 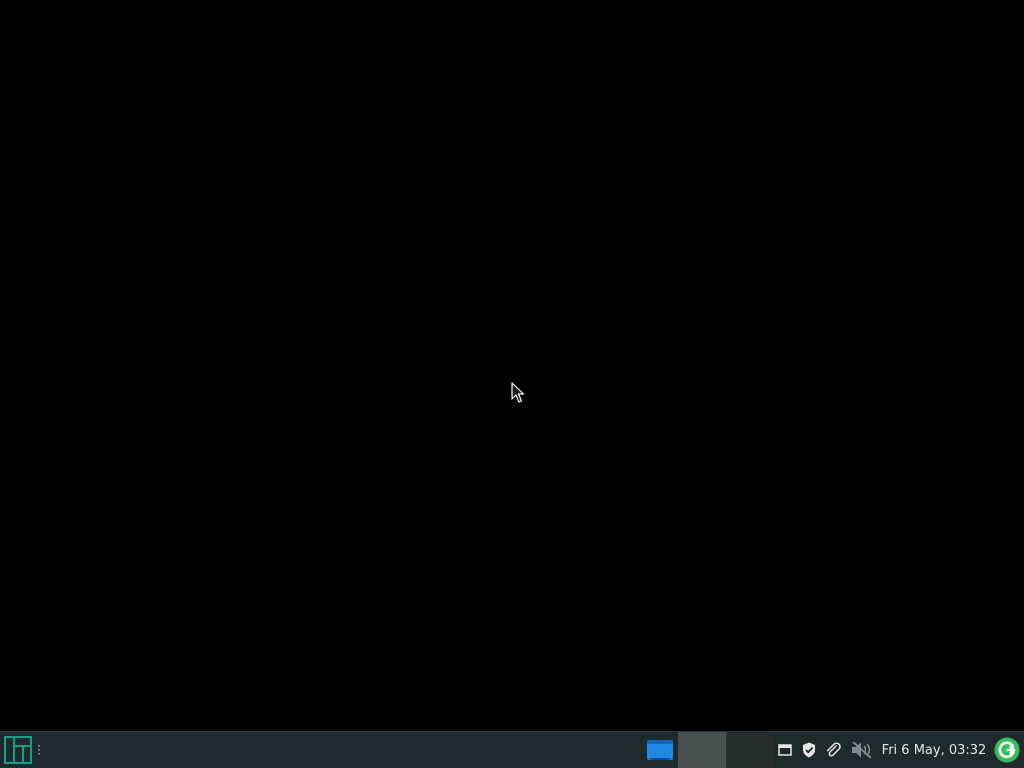 I want to click on application-menu-button, so click(x=18, y=750).